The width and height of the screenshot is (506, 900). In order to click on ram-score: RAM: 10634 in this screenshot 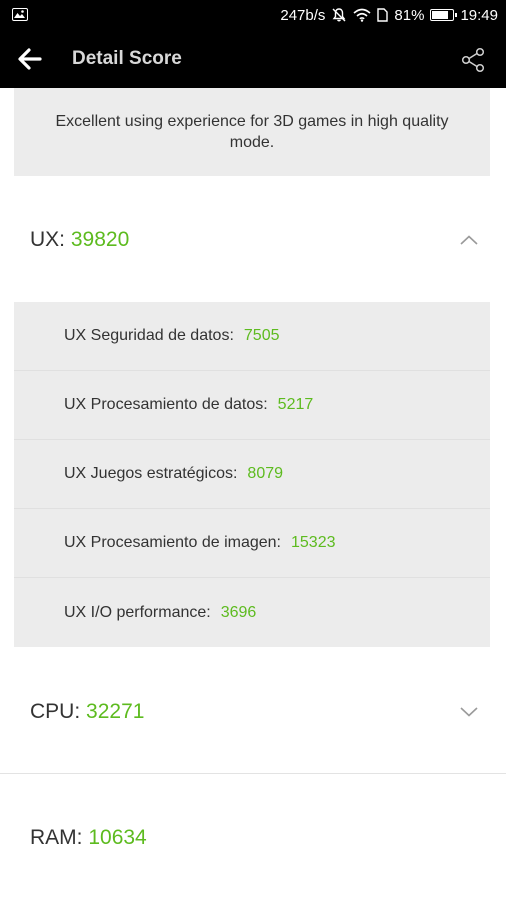, I will do `click(88, 838)`.